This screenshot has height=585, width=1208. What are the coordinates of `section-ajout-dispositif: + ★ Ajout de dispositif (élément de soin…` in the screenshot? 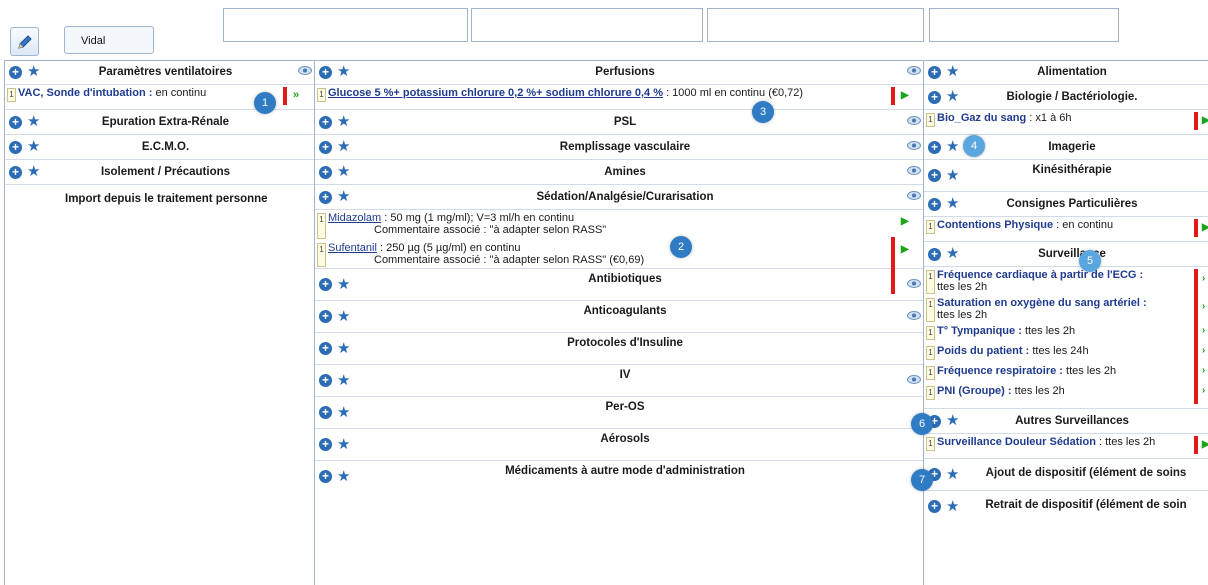 It's located at (1066, 475).